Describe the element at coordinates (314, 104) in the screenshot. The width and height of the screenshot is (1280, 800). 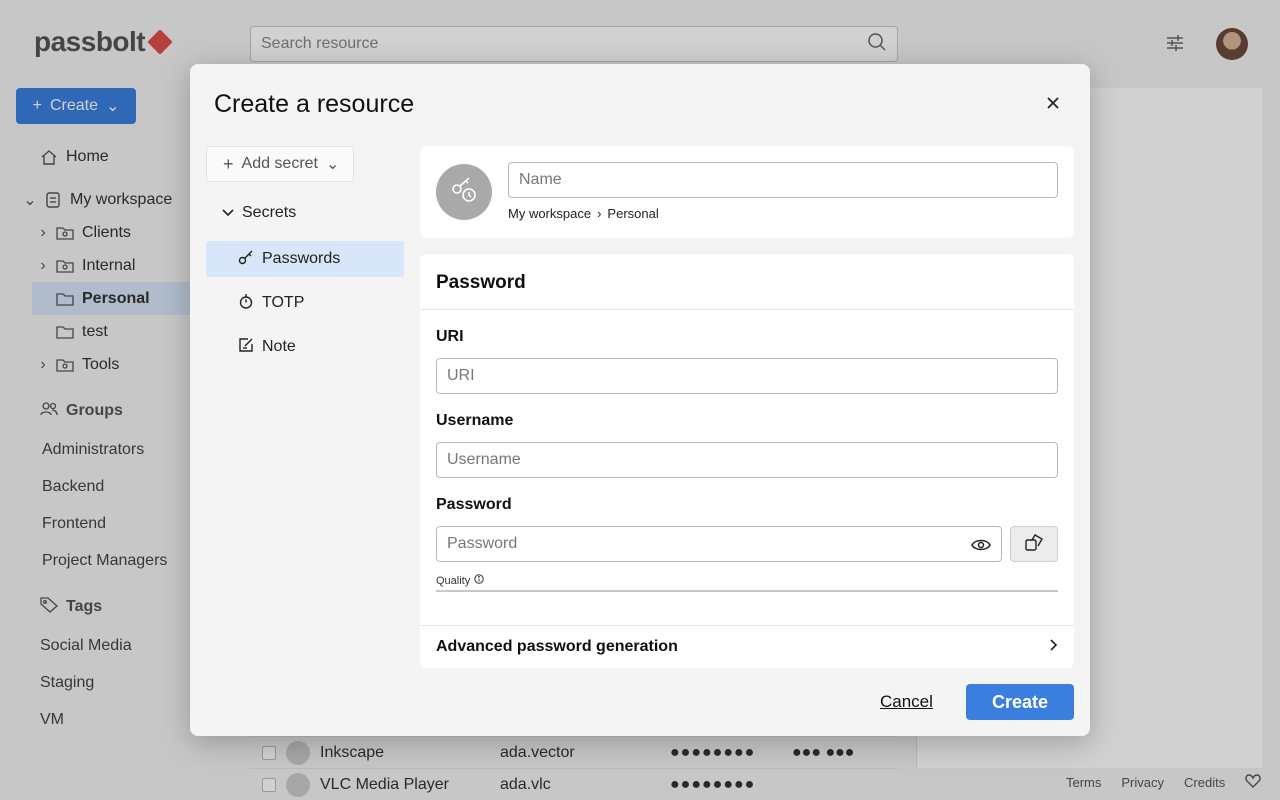
I see `dialog-title: Create a resource` at that location.